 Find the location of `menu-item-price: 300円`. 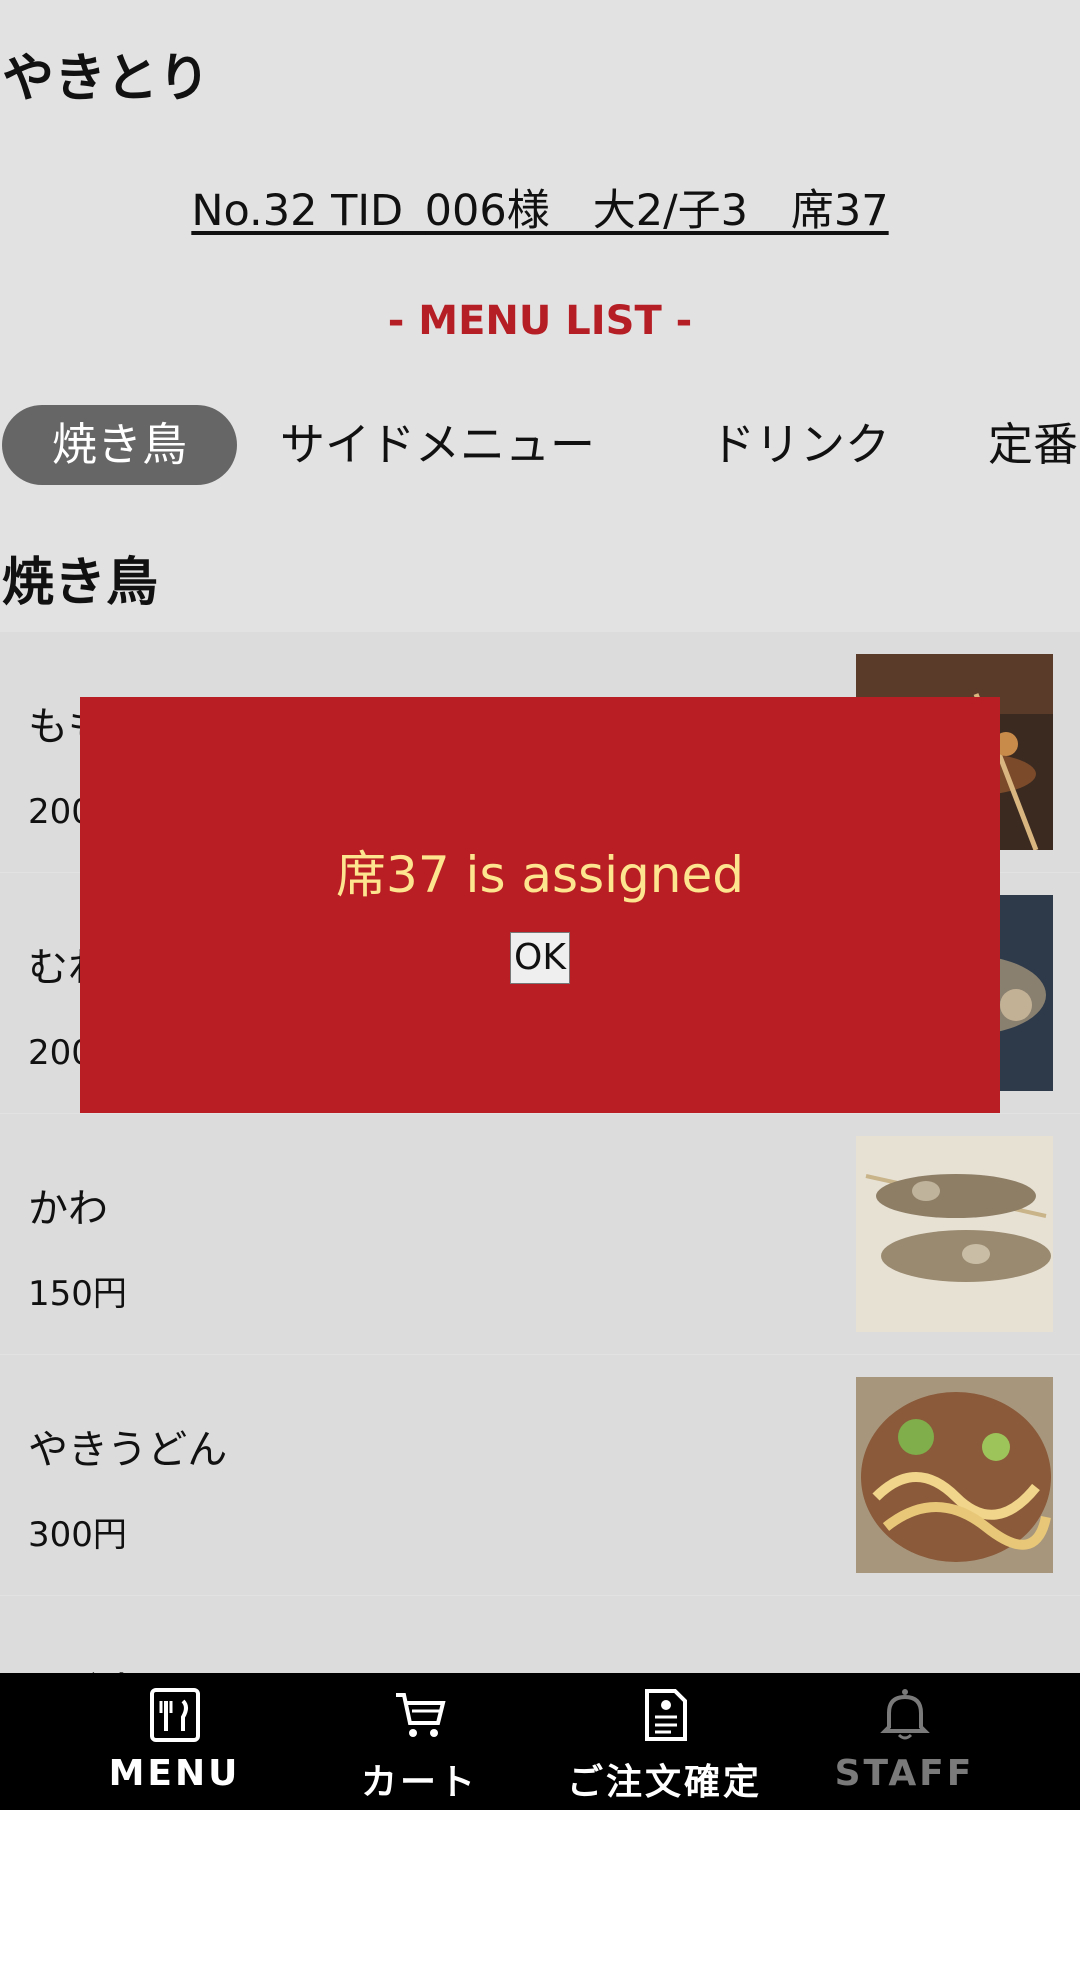

menu-item-price: 300円 is located at coordinates (77, 1535).